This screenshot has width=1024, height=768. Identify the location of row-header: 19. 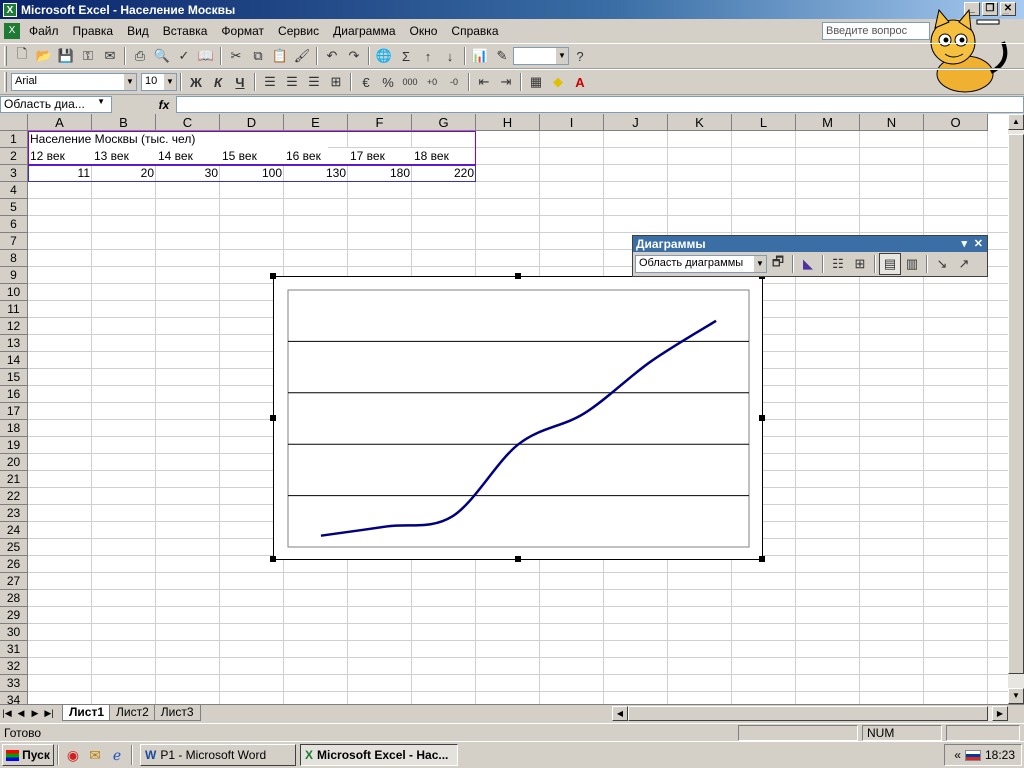
(14, 445).